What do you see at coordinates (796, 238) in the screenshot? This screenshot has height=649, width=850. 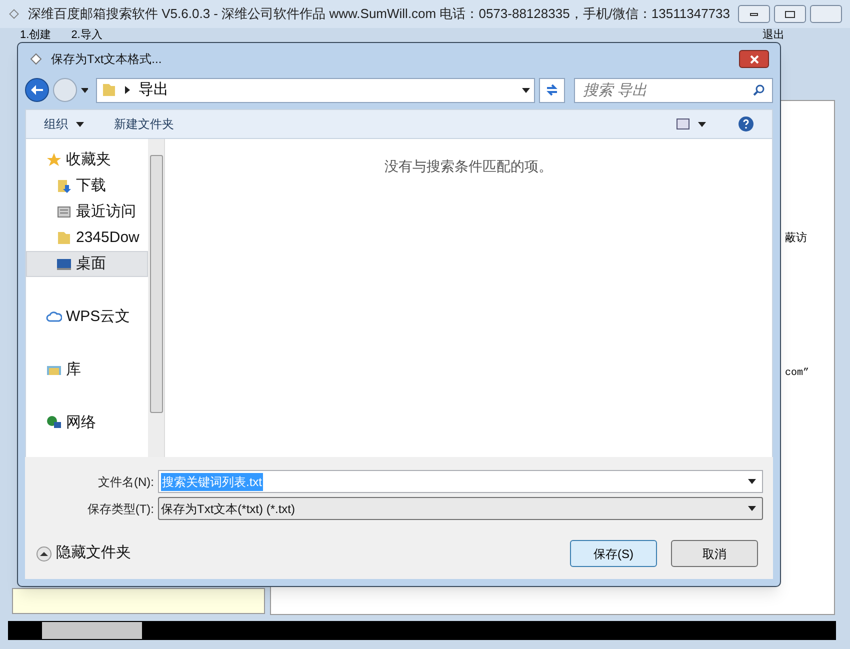 I see `list-text: 蔽访` at bounding box center [796, 238].